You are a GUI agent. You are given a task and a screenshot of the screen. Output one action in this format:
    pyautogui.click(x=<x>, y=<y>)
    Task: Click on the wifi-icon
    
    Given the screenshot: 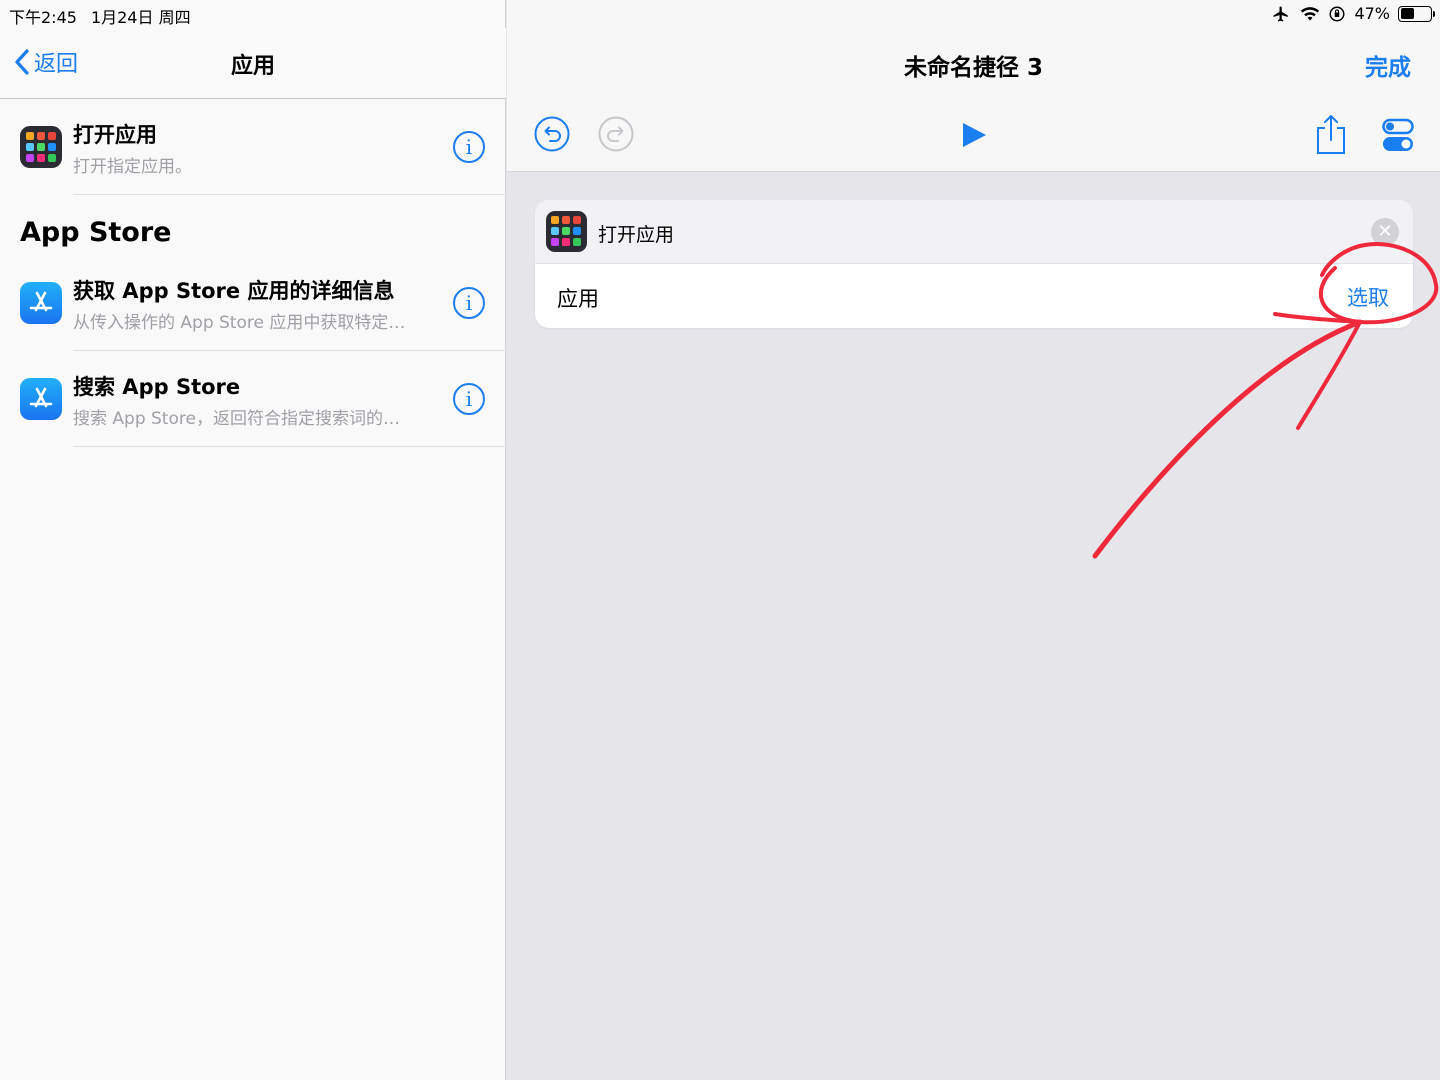 What is the action you would take?
    pyautogui.click(x=1310, y=13)
    